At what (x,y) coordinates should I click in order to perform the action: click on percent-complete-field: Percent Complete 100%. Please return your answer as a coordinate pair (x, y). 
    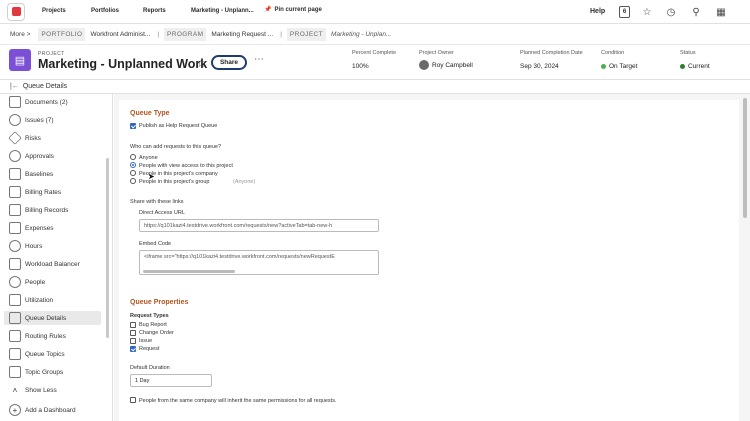
    Looking at the image, I should click on (374, 60).